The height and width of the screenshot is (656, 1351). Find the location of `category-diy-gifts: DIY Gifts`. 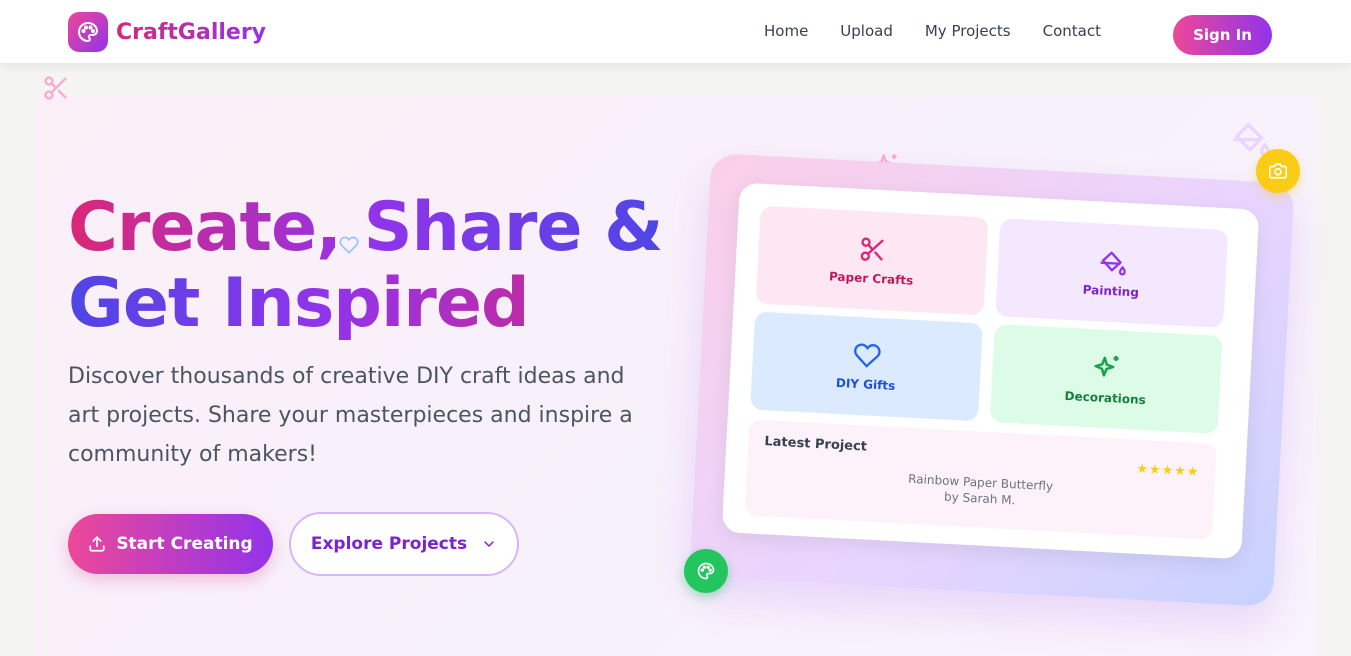

category-diy-gifts: DIY Gifts is located at coordinates (866, 366).